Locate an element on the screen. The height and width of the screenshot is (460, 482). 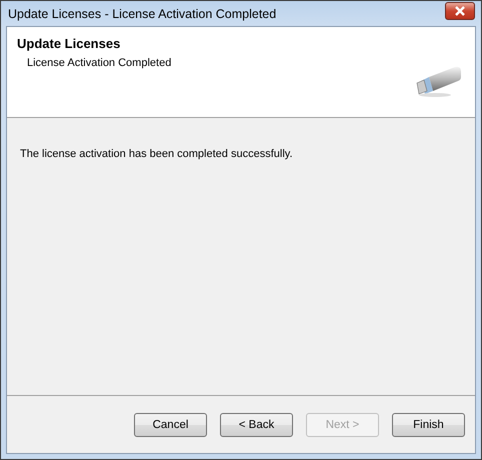
wizard-button: < Back is located at coordinates (256, 424).